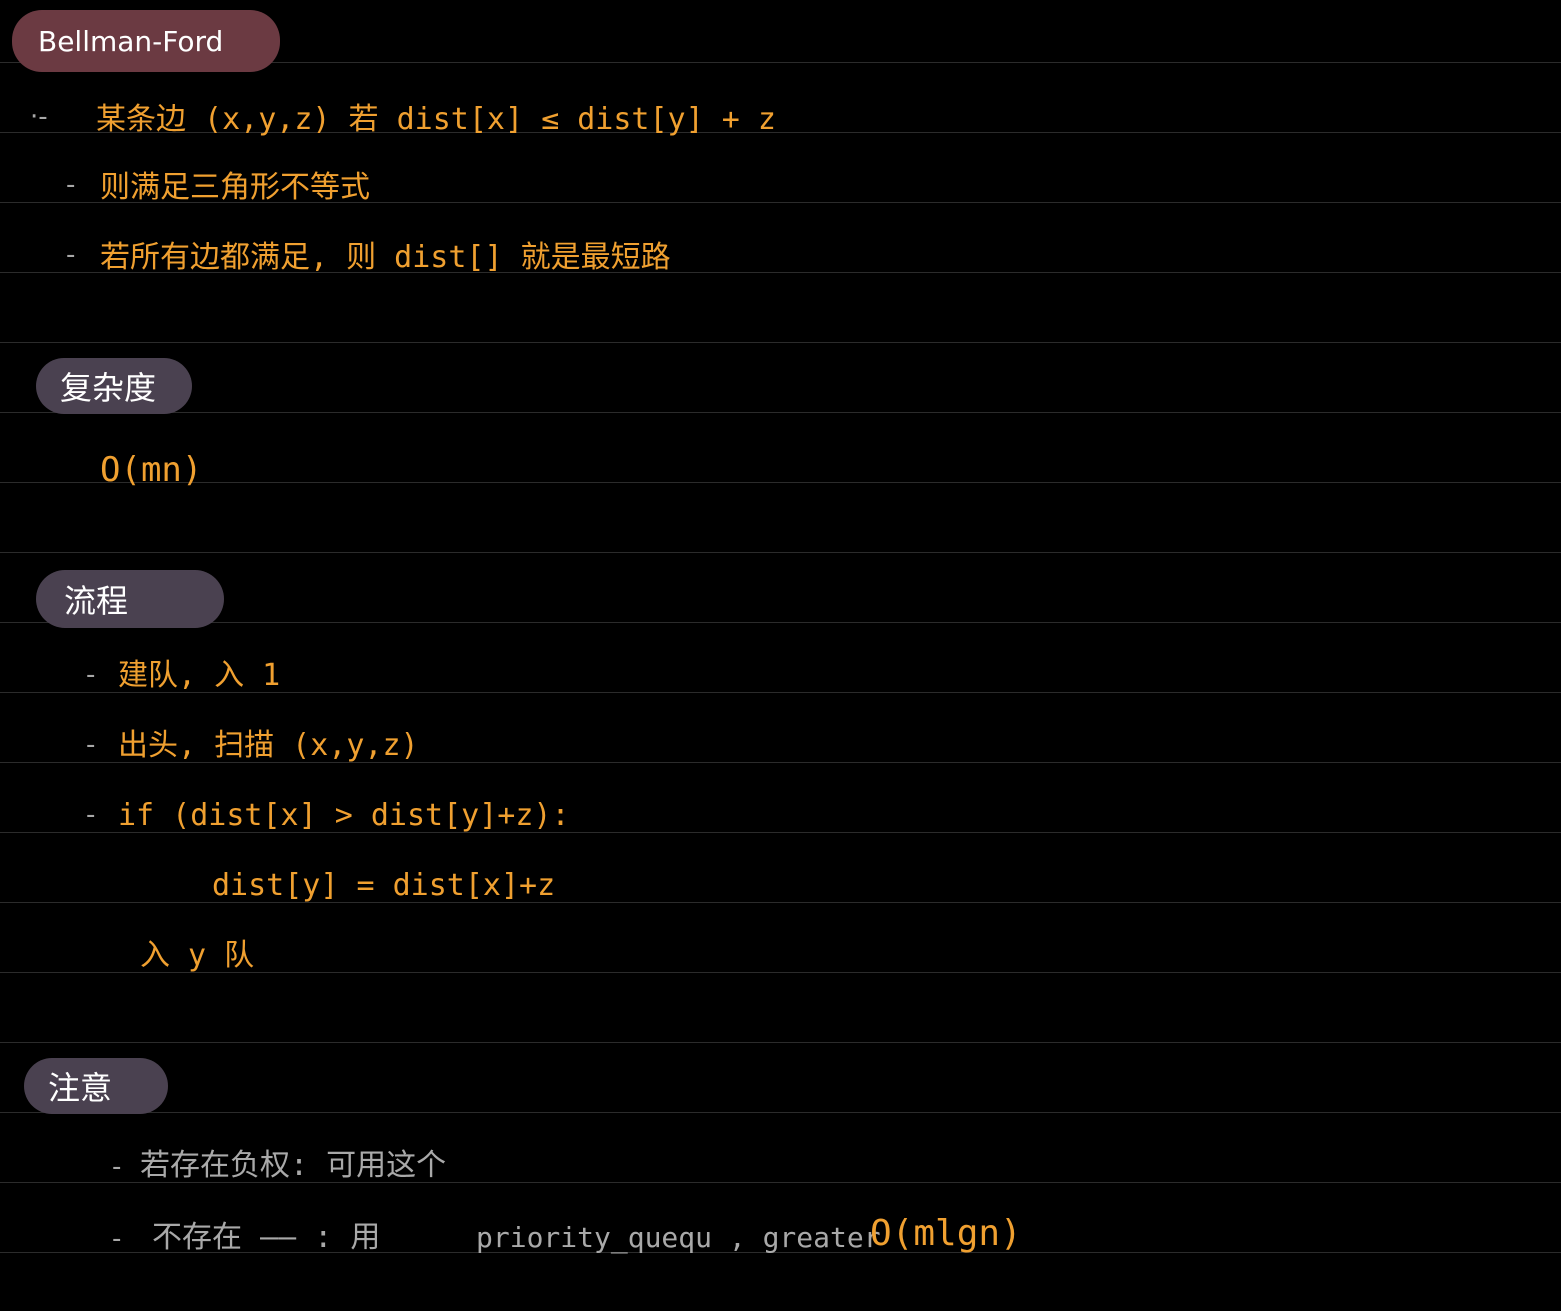  Describe the element at coordinates (235, 187) in the screenshot. I see `intro-line-2: 则满足三角形不等式` at that location.